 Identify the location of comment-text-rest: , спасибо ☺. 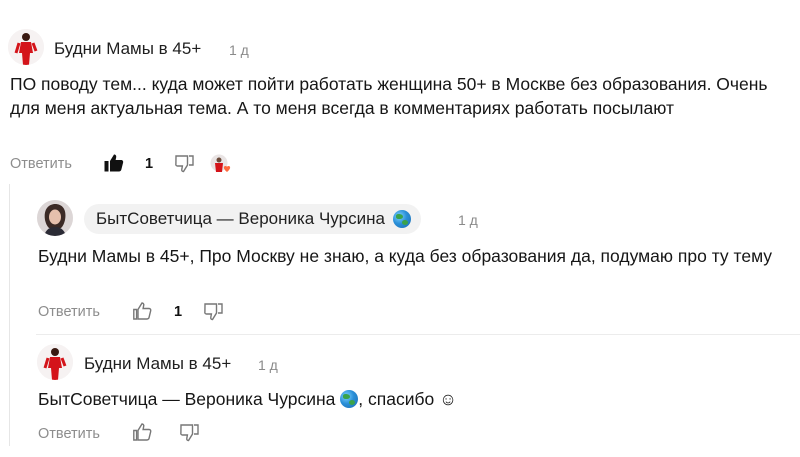
(407, 399).